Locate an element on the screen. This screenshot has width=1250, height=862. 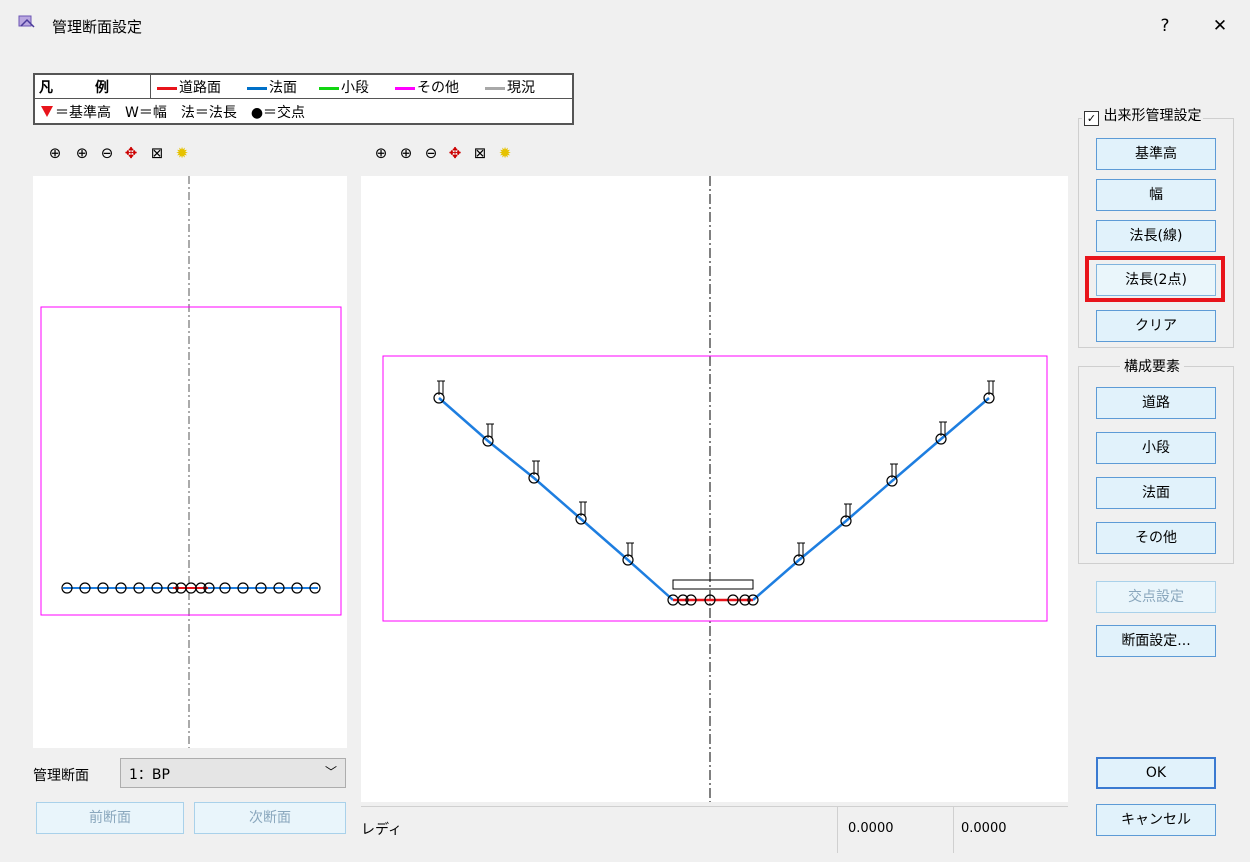
status-text: レディ is located at coordinates (382, 830).